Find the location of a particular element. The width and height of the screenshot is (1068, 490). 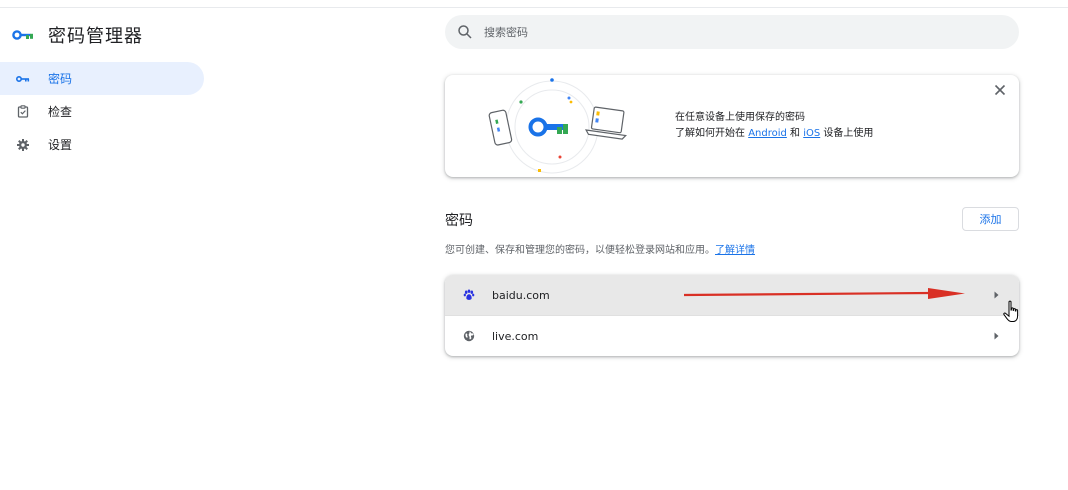

sidebar-item-settings: 设置 is located at coordinates (102, 144).